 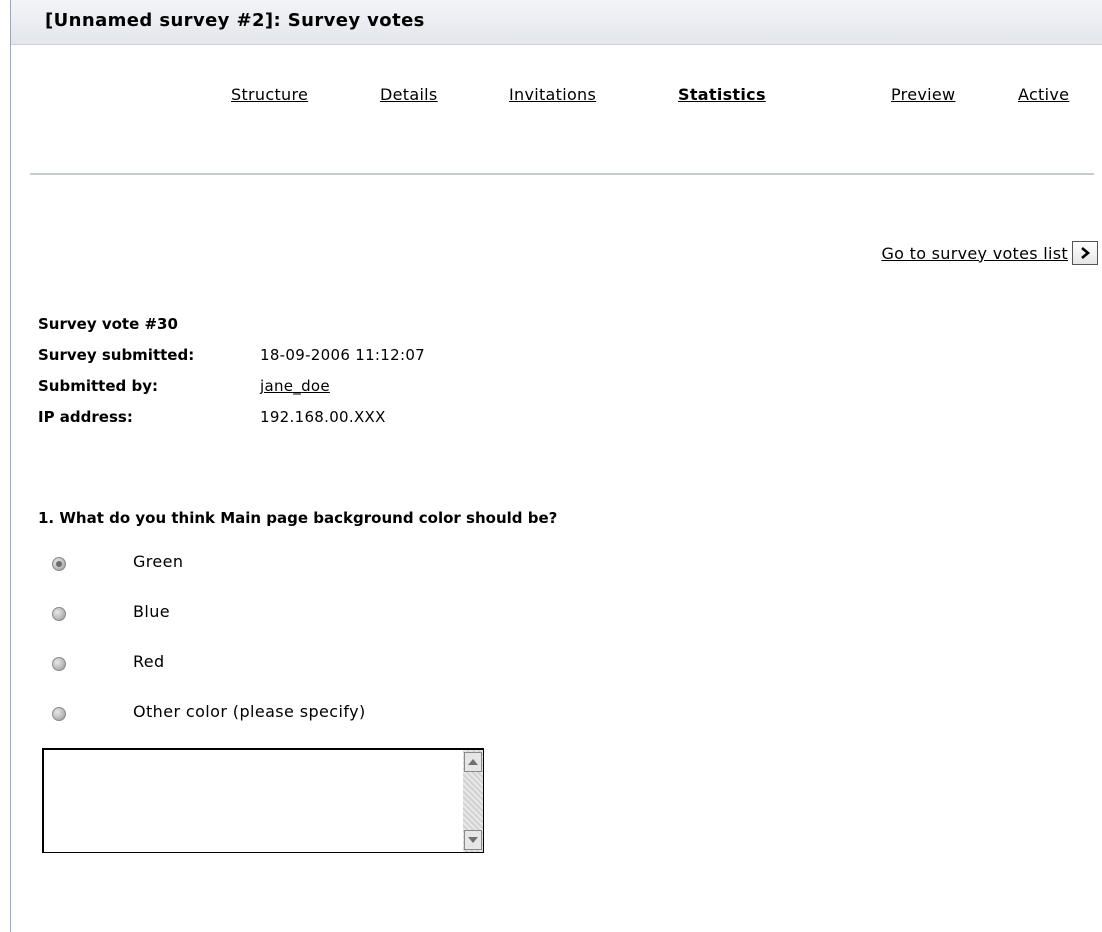 I want to click on other-color-textarea, so click(x=263, y=800).